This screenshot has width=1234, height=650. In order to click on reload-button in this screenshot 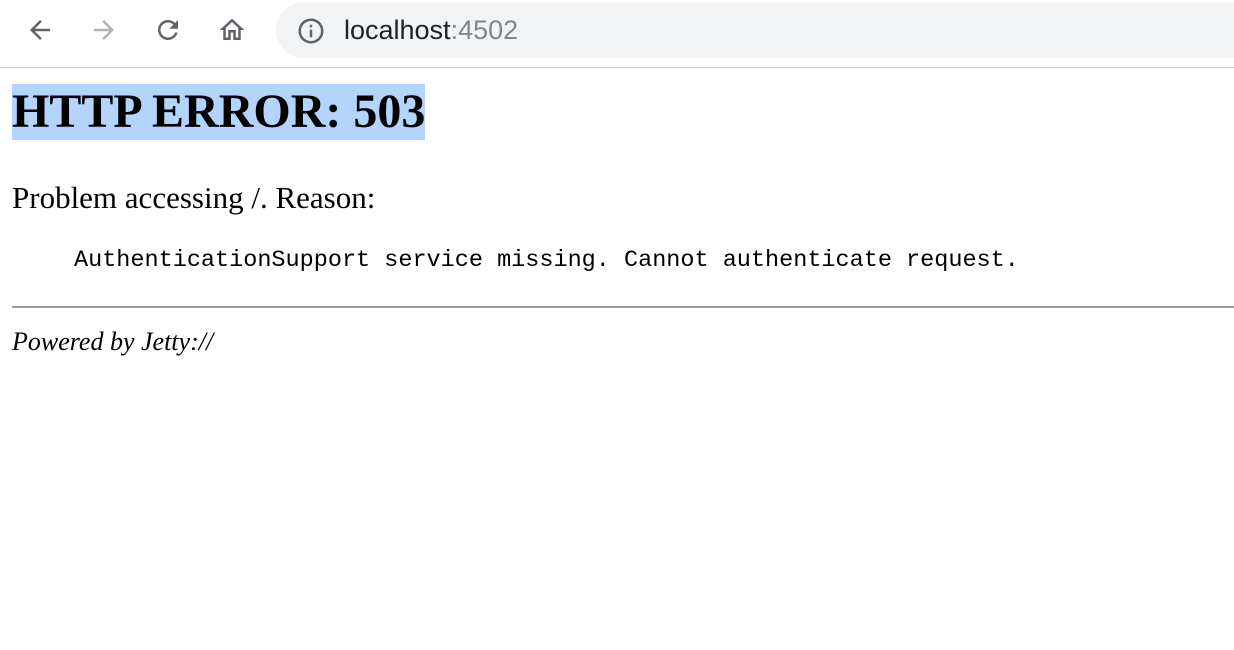, I will do `click(168, 30)`.